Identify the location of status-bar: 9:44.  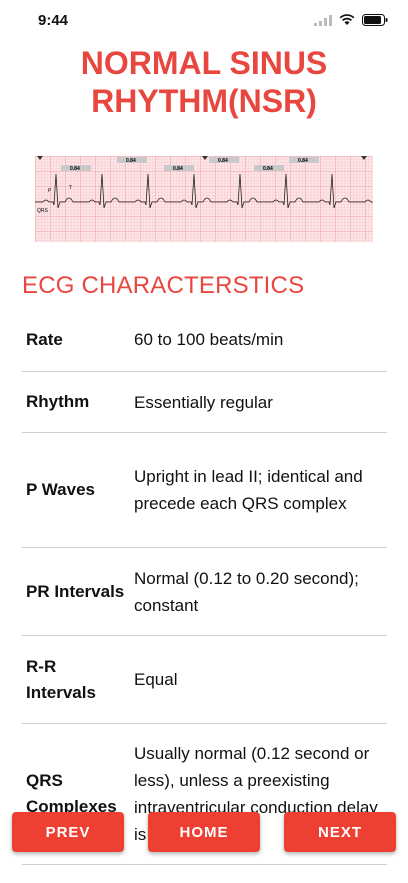
(204, 20).